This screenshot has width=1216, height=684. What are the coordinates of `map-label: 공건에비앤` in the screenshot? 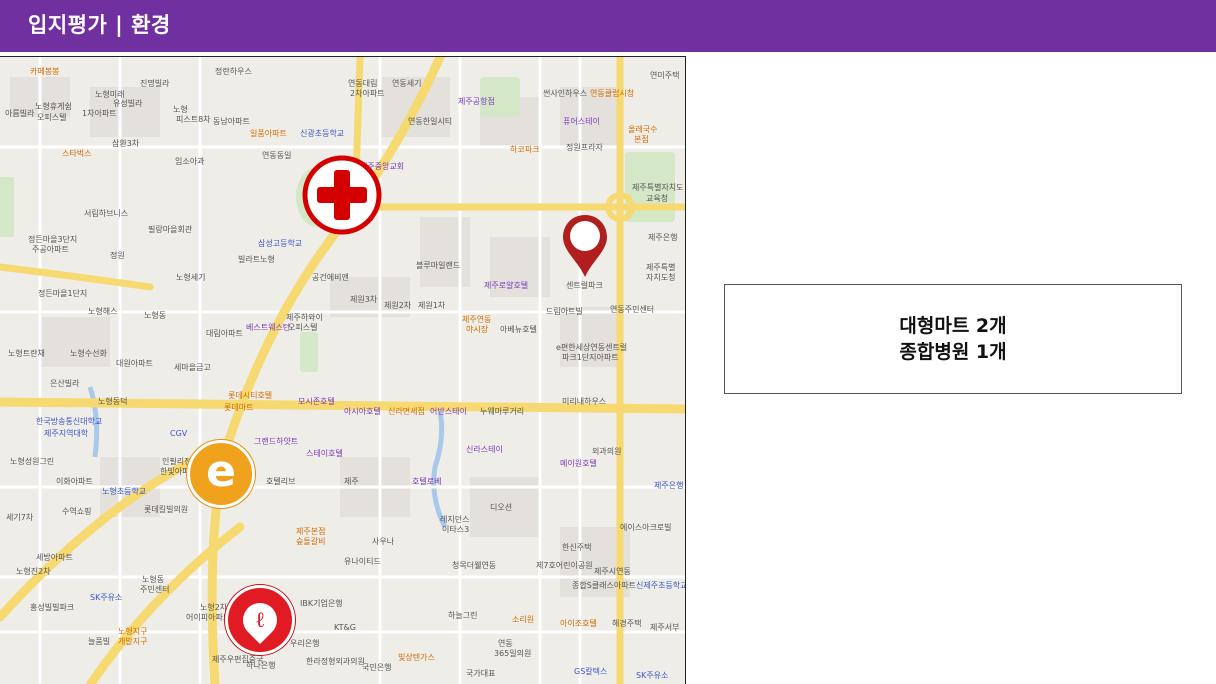 It's located at (330, 277).